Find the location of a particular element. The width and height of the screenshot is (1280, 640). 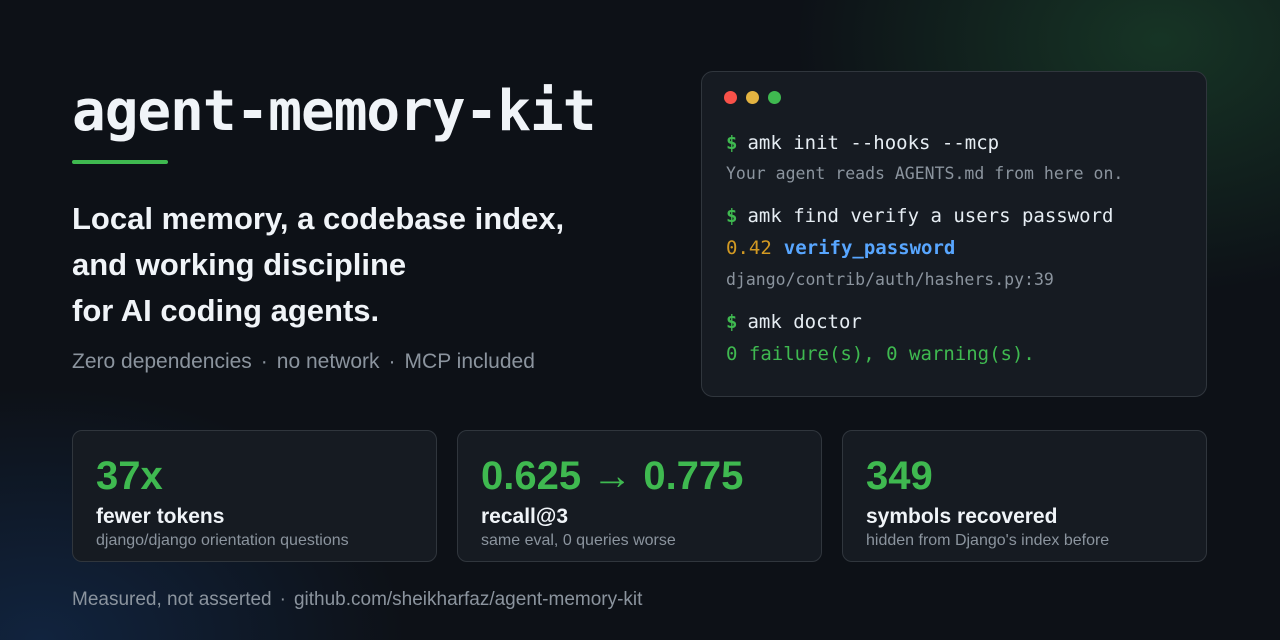

search-result: 0.42 verify_password is located at coordinates (840, 248).